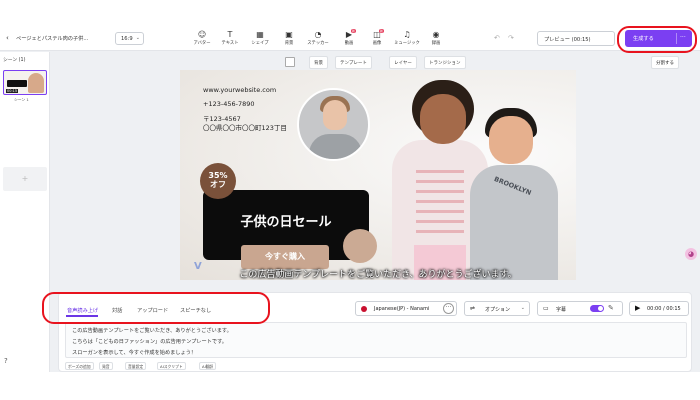  I want to click on subtitle-control: ▭ 字幕 ✎, so click(580, 308).